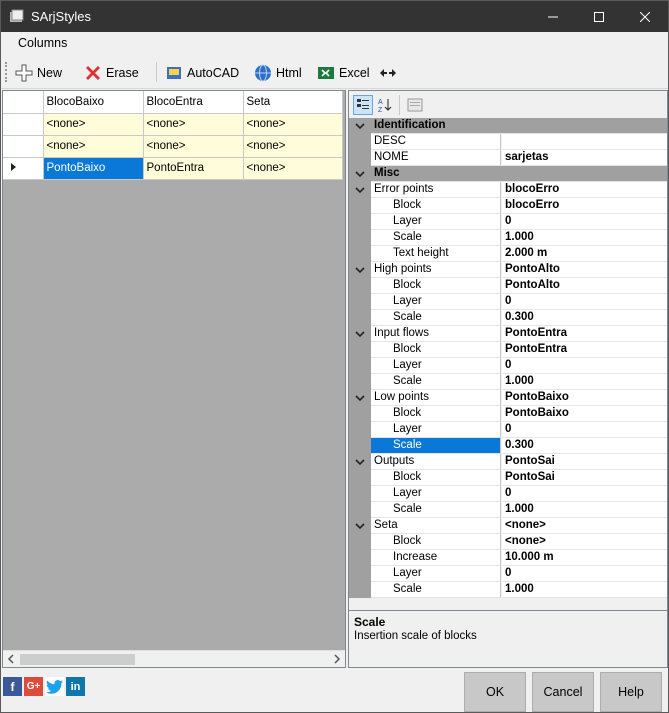  Describe the element at coordinates (23, 102) in the screenshot. I see `corner-cell` at that location.